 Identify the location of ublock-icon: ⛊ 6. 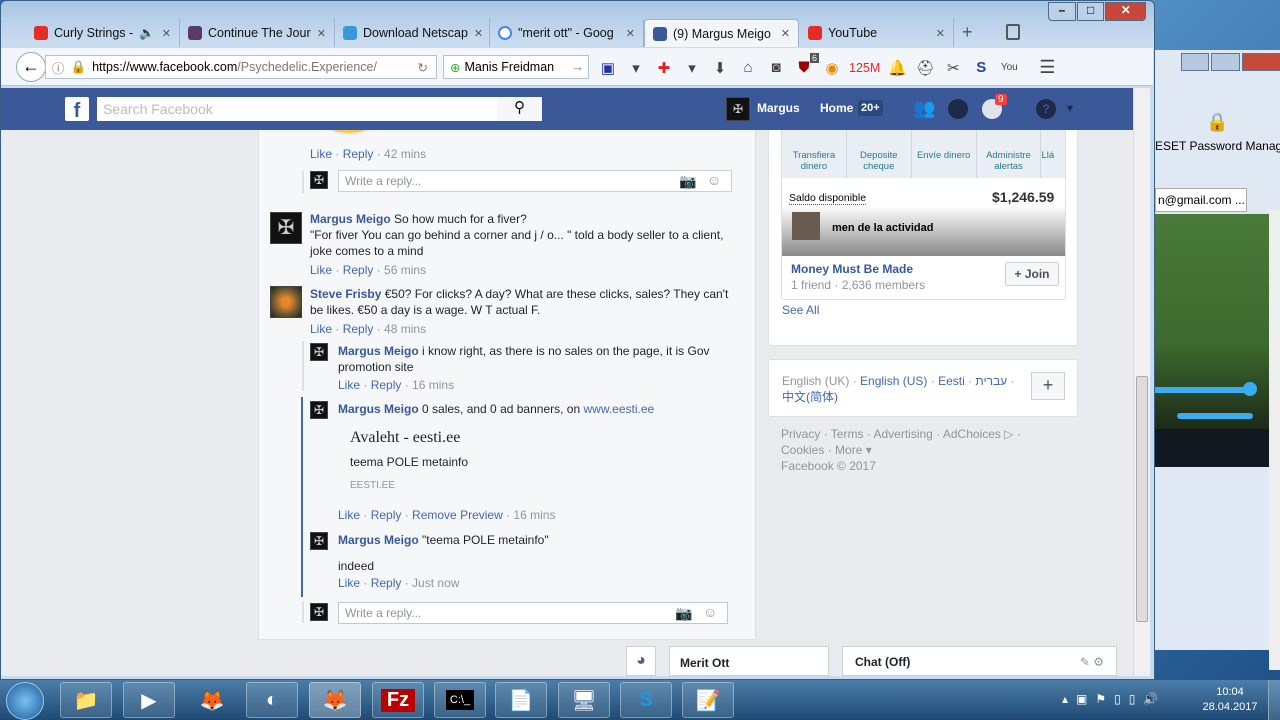
(806, 64).